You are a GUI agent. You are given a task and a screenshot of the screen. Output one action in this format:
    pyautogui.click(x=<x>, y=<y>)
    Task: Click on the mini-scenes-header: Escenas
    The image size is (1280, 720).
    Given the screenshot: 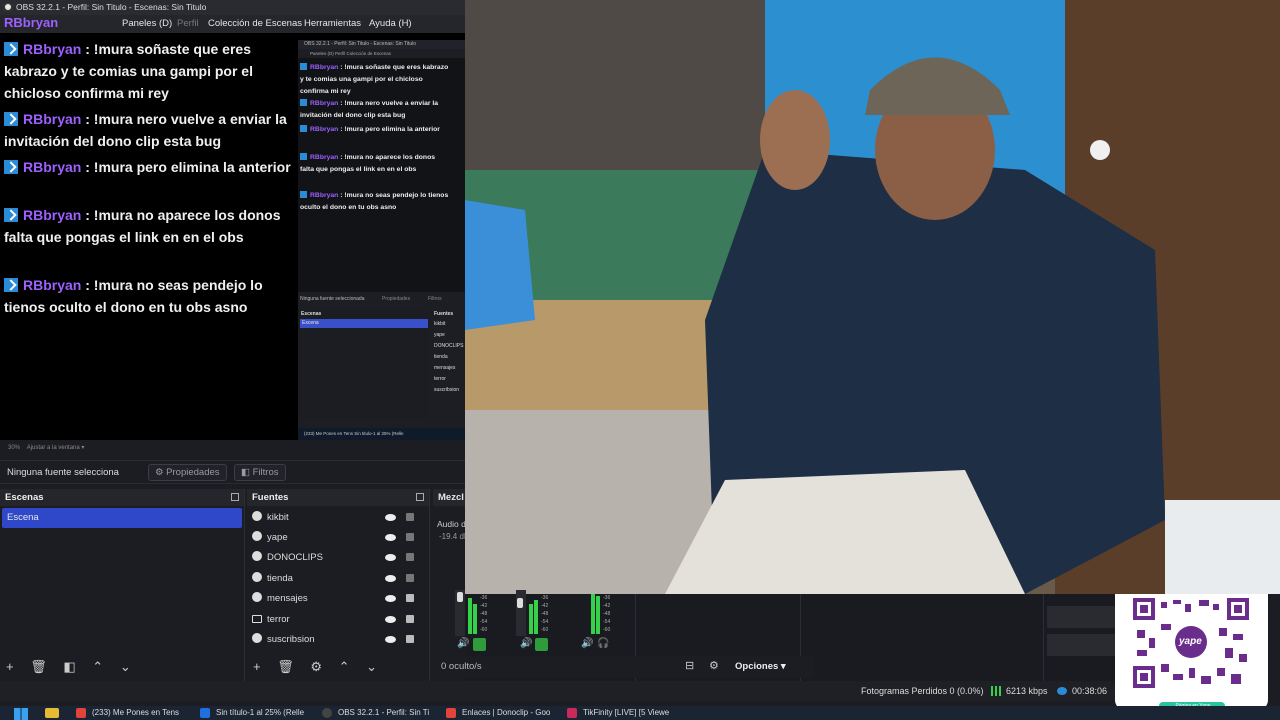 What is the action you would take?
    pyautogui.click(x=311, y=314)
    